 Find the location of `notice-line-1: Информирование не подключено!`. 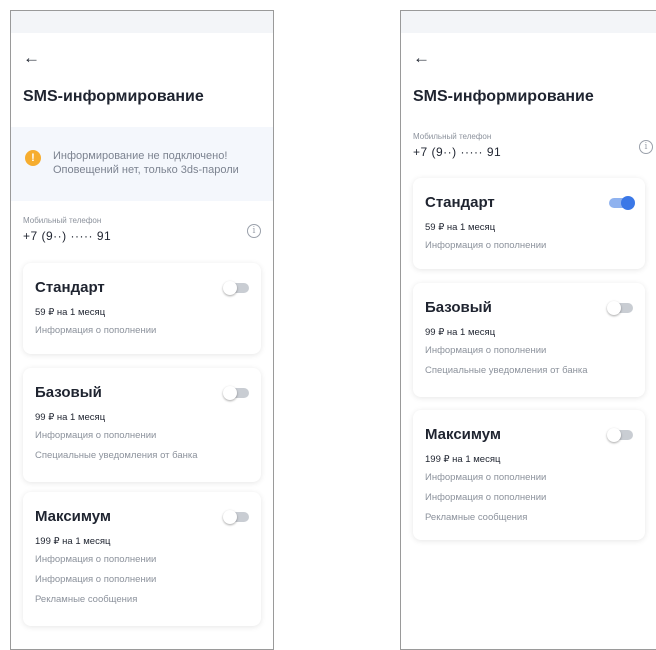

notice-line-1: Информирование не подключено! is located at coordinates (140, 156).